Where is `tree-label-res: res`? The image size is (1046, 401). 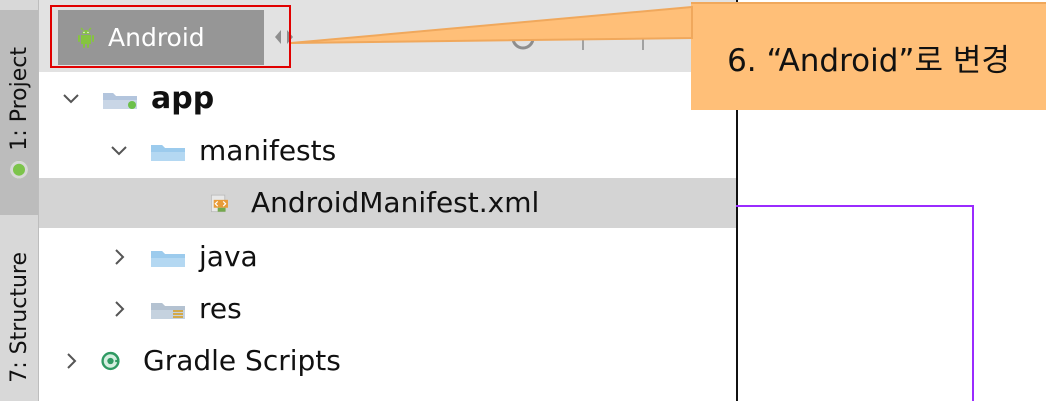
tree-label-res: res is located at coordinates (220, 308).